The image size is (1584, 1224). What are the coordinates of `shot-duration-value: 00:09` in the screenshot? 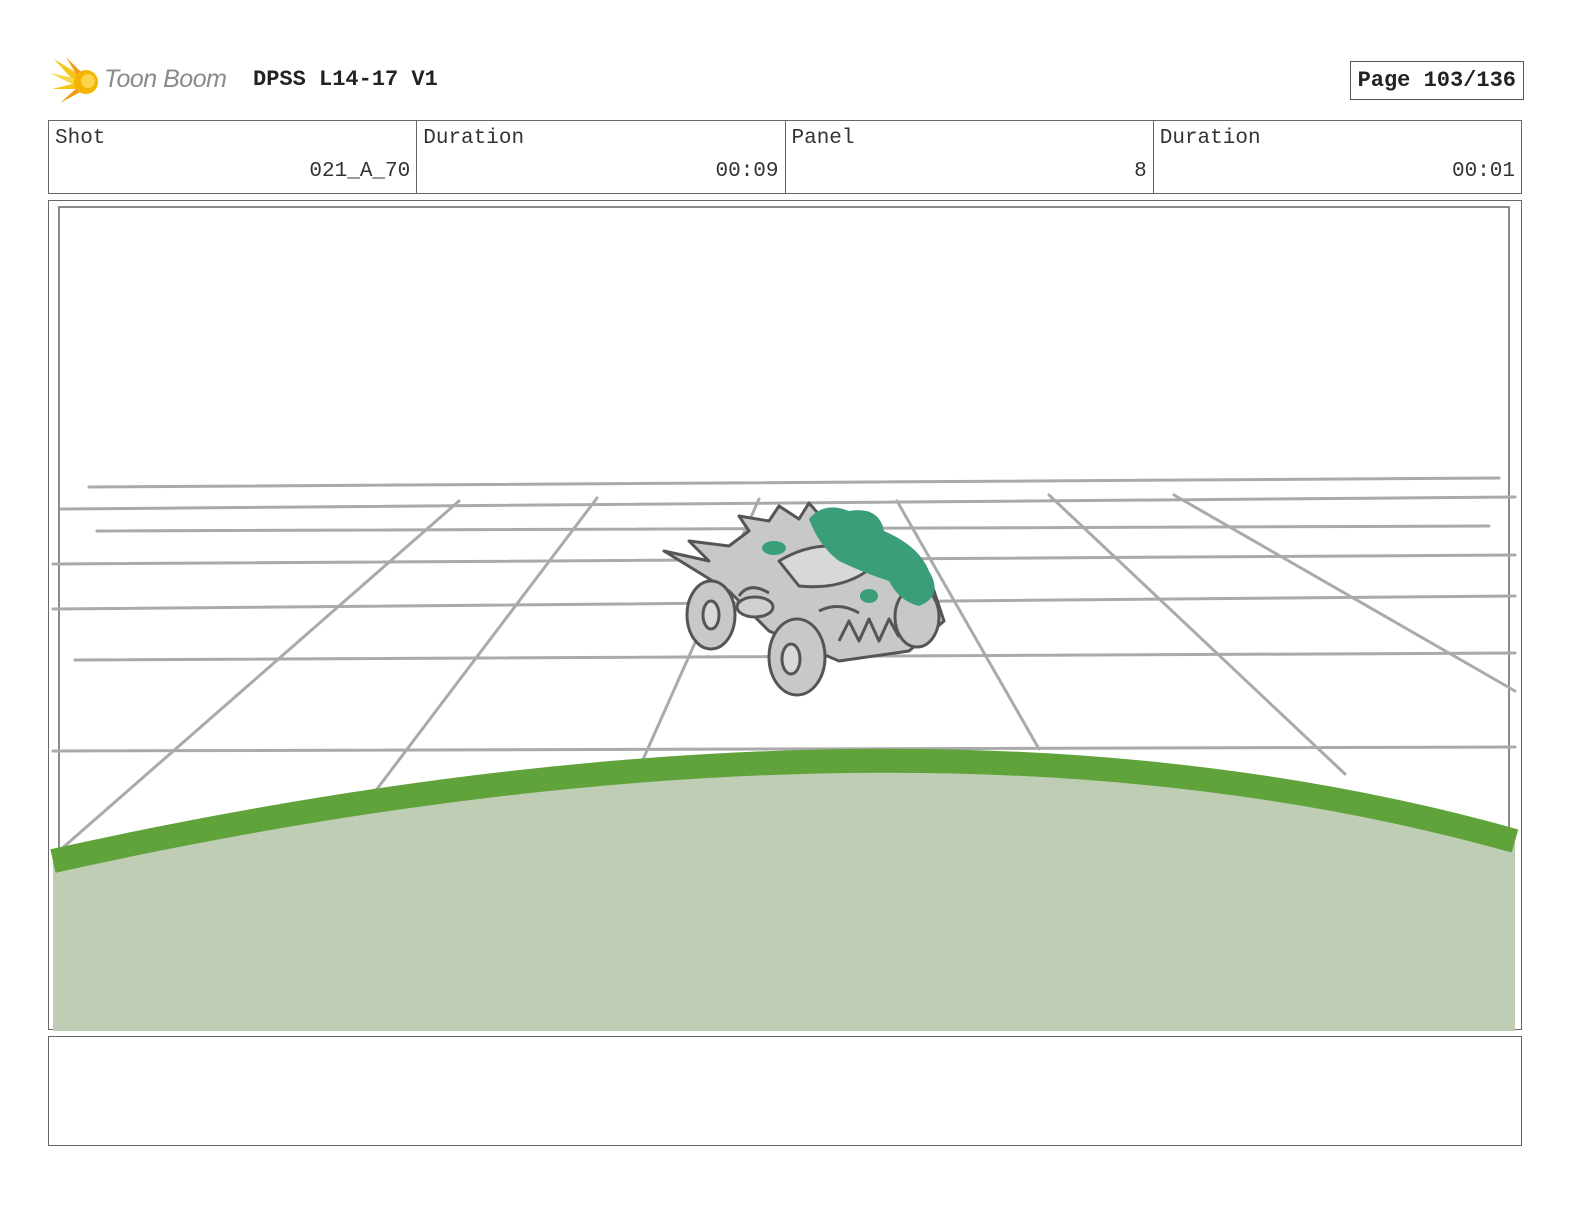 It's located at (747, 171).